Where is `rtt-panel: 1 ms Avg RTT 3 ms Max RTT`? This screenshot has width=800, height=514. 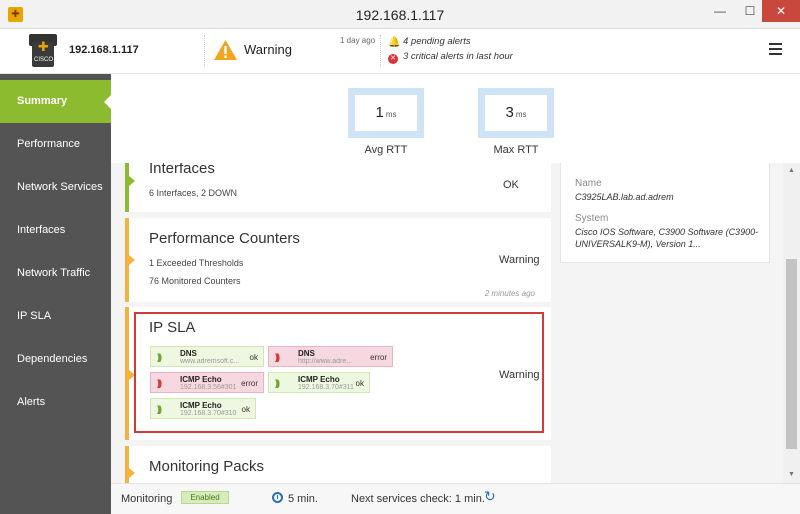
rtt-panel: 1 ms Avg RTT 3 ms Max RTT is located at coordinates (455, 118).